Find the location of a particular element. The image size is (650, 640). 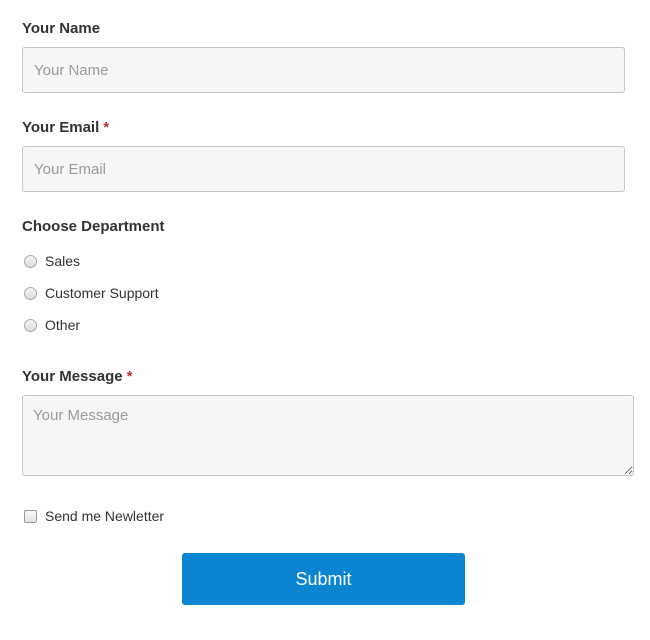

message-label: Your Message * is located at coordinates (77, 376).